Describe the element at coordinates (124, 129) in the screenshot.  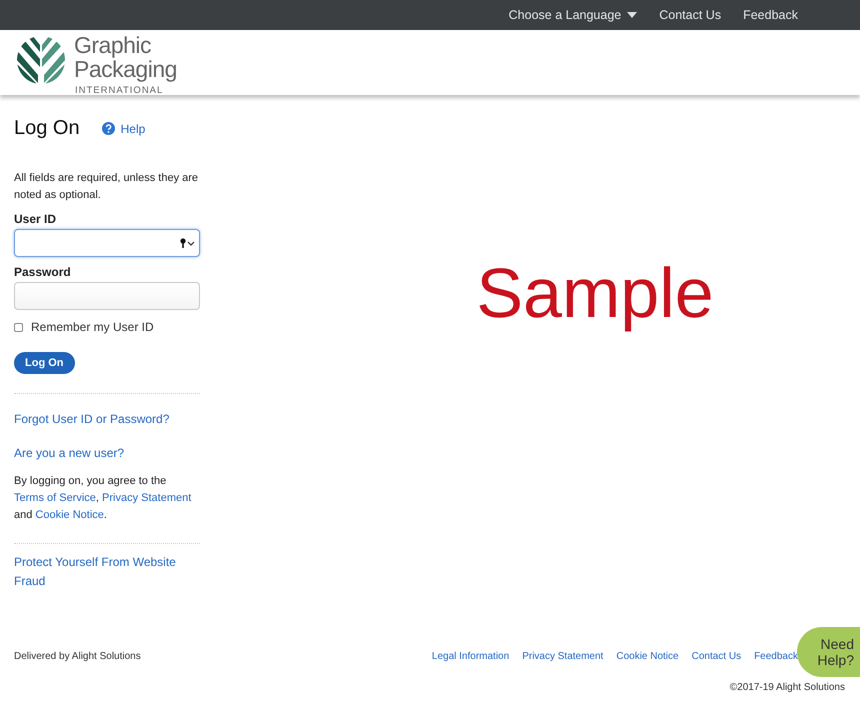
I see `help-link: Help` at that location.